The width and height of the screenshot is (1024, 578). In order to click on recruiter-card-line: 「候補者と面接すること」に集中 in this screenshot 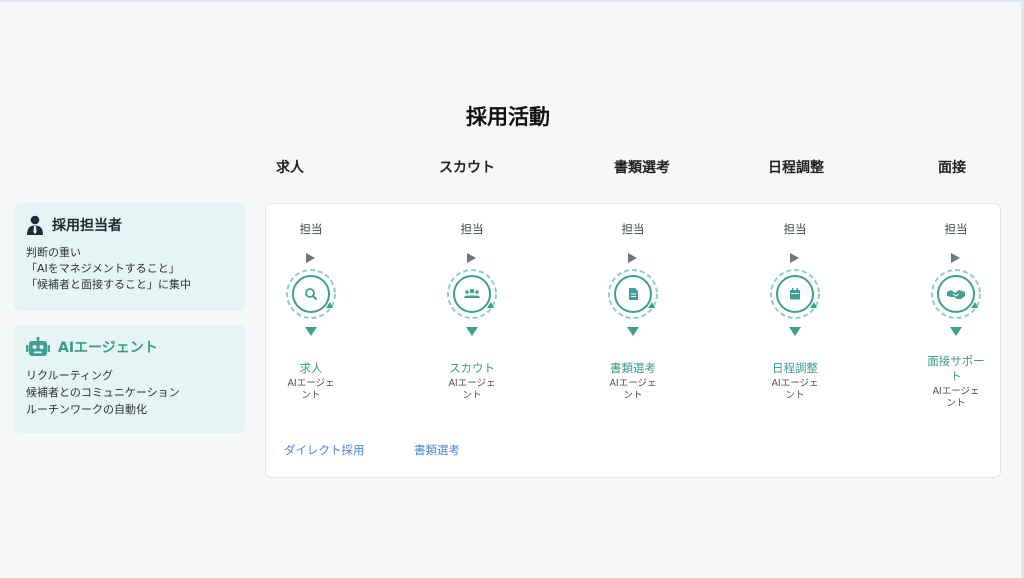, I will do `click(108, 284)`.